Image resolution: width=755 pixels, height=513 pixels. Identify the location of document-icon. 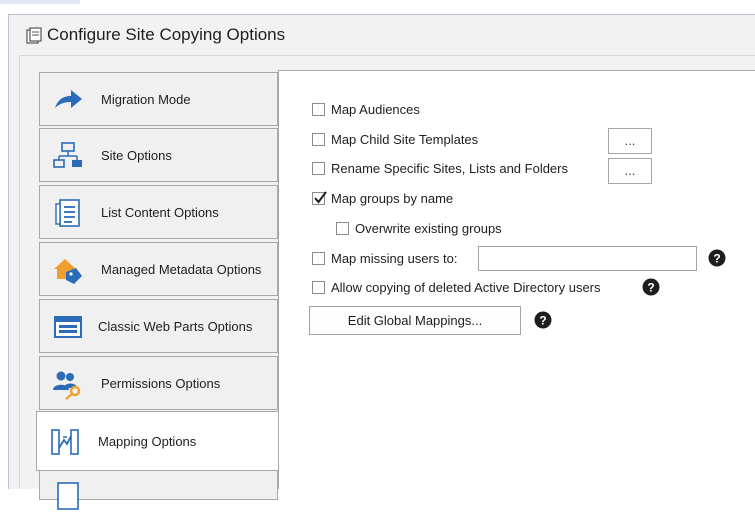
(68, 496).